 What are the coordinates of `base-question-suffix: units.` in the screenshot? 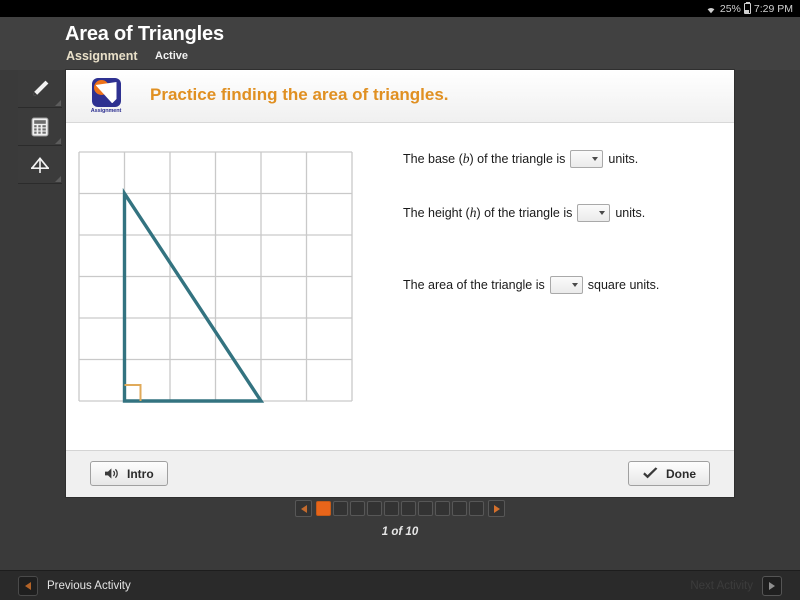 It's located at (623, 159).